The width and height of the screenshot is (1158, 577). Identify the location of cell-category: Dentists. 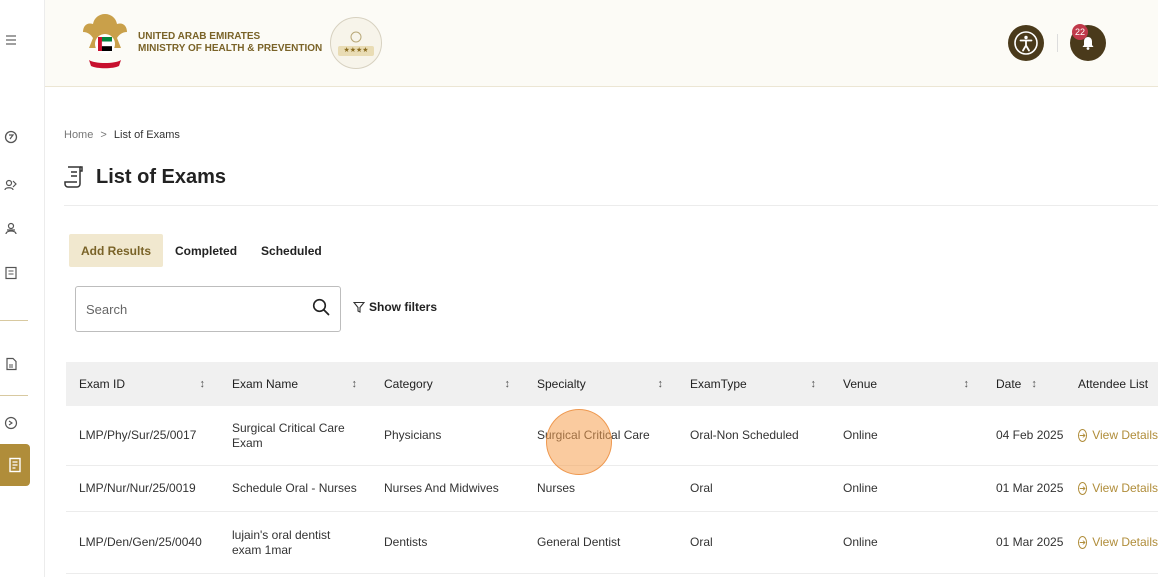
(406, 542).